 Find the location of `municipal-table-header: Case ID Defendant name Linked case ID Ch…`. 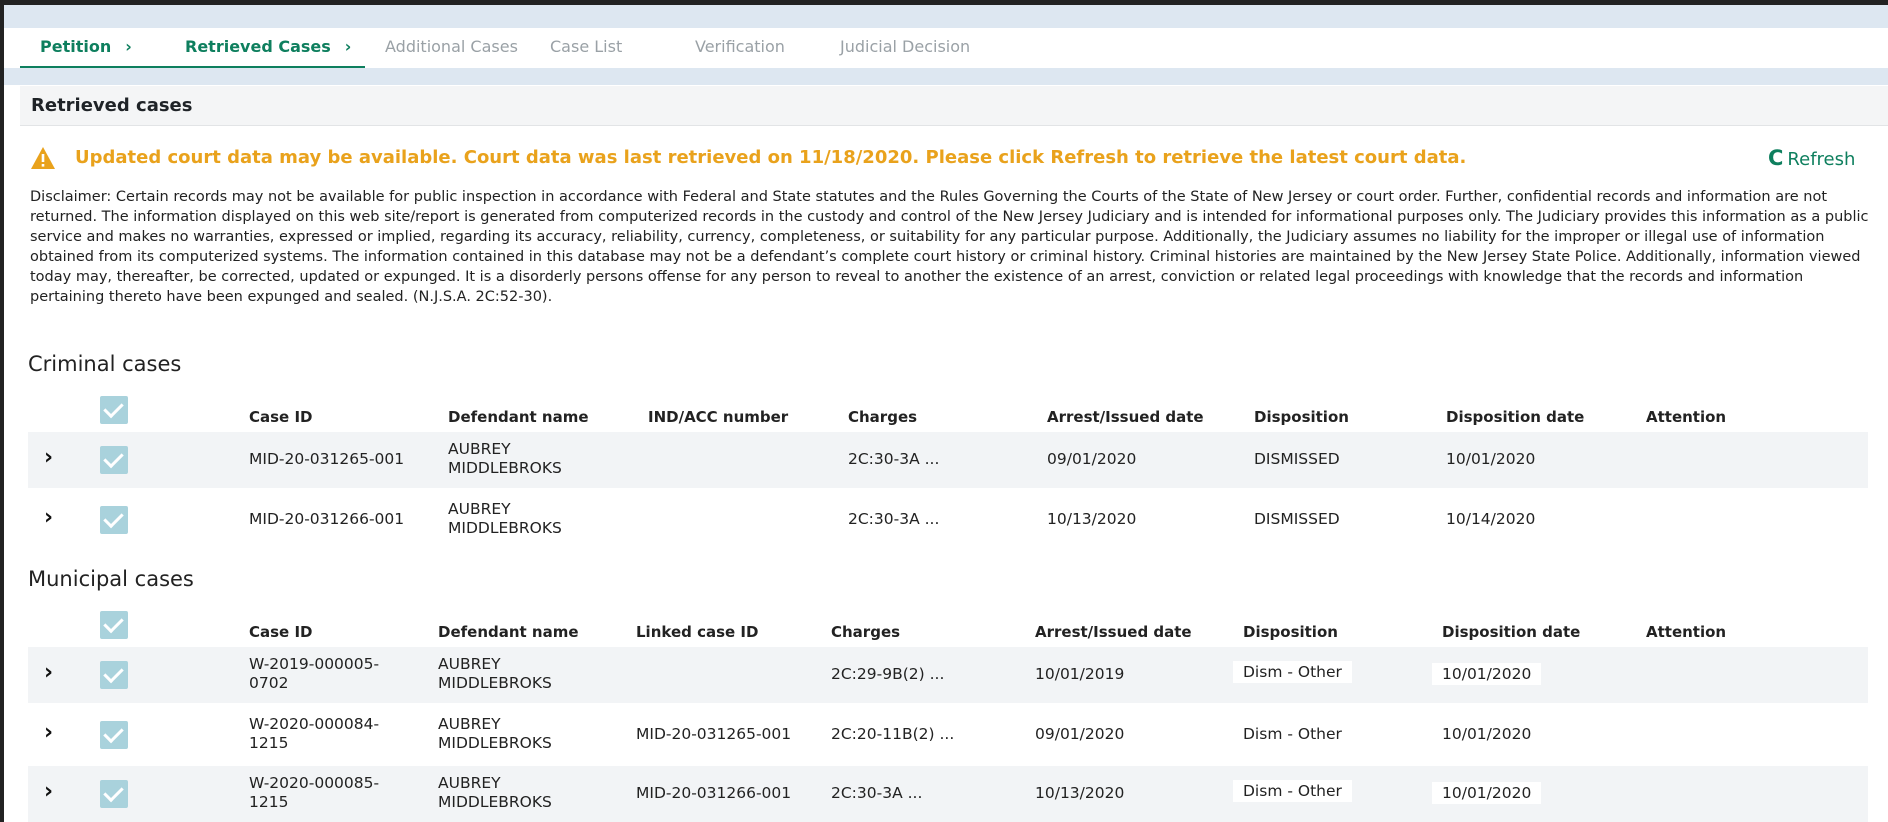

municipal-table-header: Case ID Defendant name Linked case ID Ch… is located at coordinates (948, 631).